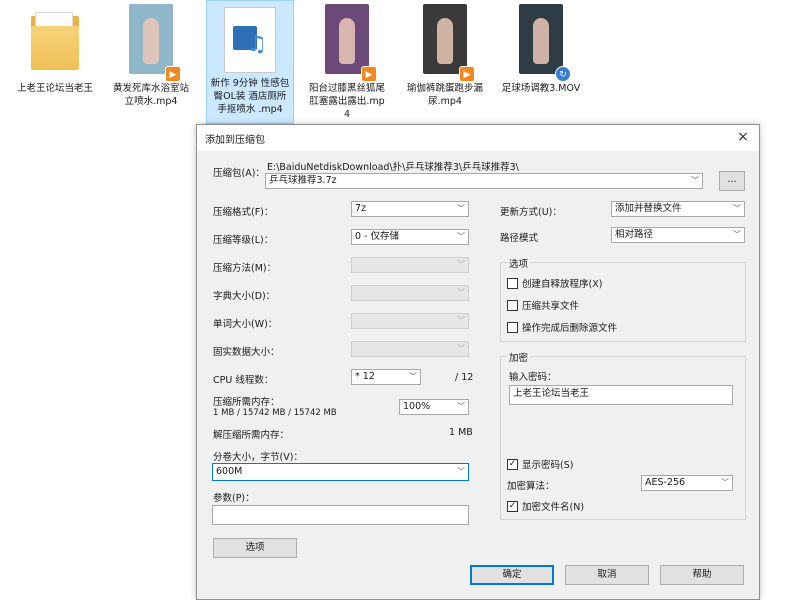  What do you see at coordinates (743, 137) in the screenshot?
I see `close-icon: ×` at bounding box center [743, 137].